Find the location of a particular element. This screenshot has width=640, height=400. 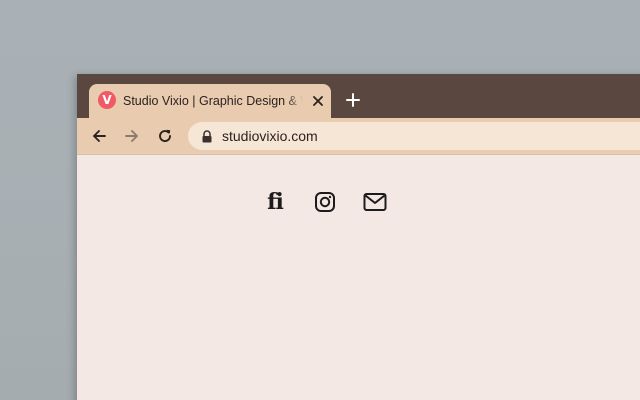

arrow-right-icon is located at coordinates (132, 136).